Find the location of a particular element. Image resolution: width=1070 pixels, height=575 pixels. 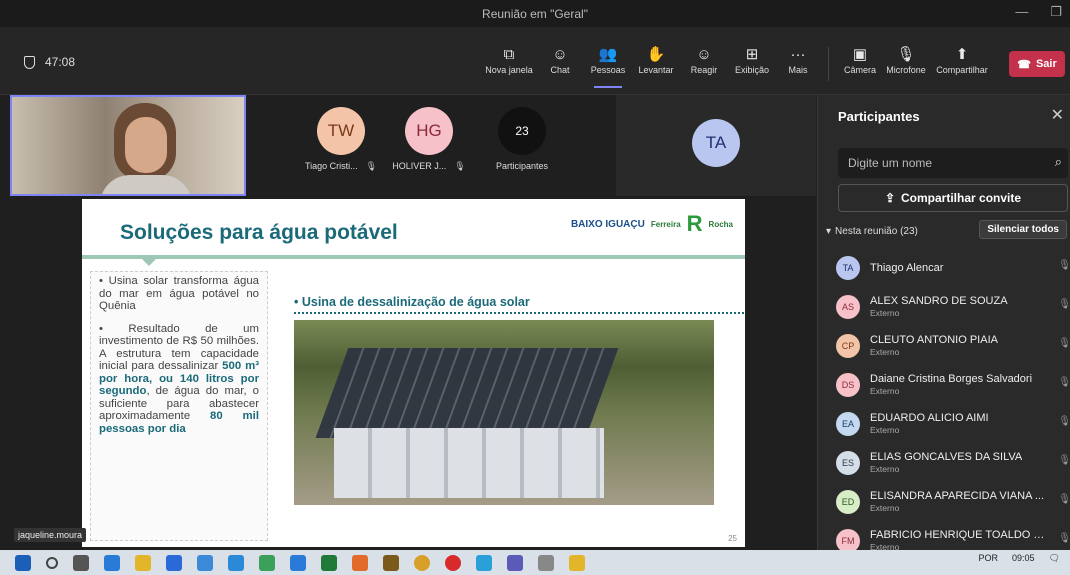

participant-tile-ta: TA is located at coordinates (716, 145).